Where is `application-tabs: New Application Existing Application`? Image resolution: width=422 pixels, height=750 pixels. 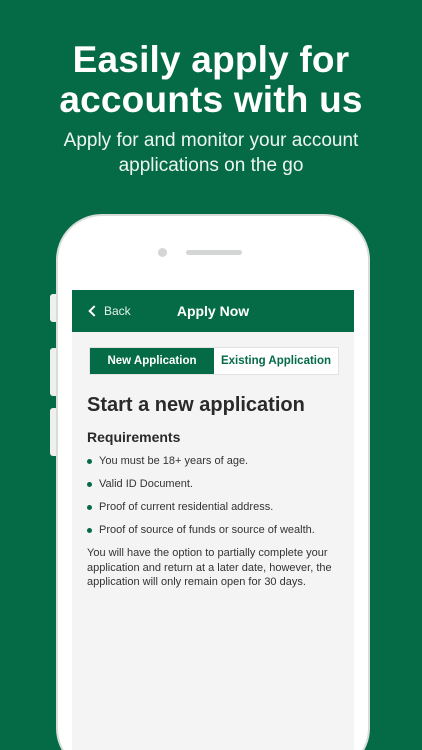
application-tabs: New Application Existing Application is located at coordinates (214, 361).